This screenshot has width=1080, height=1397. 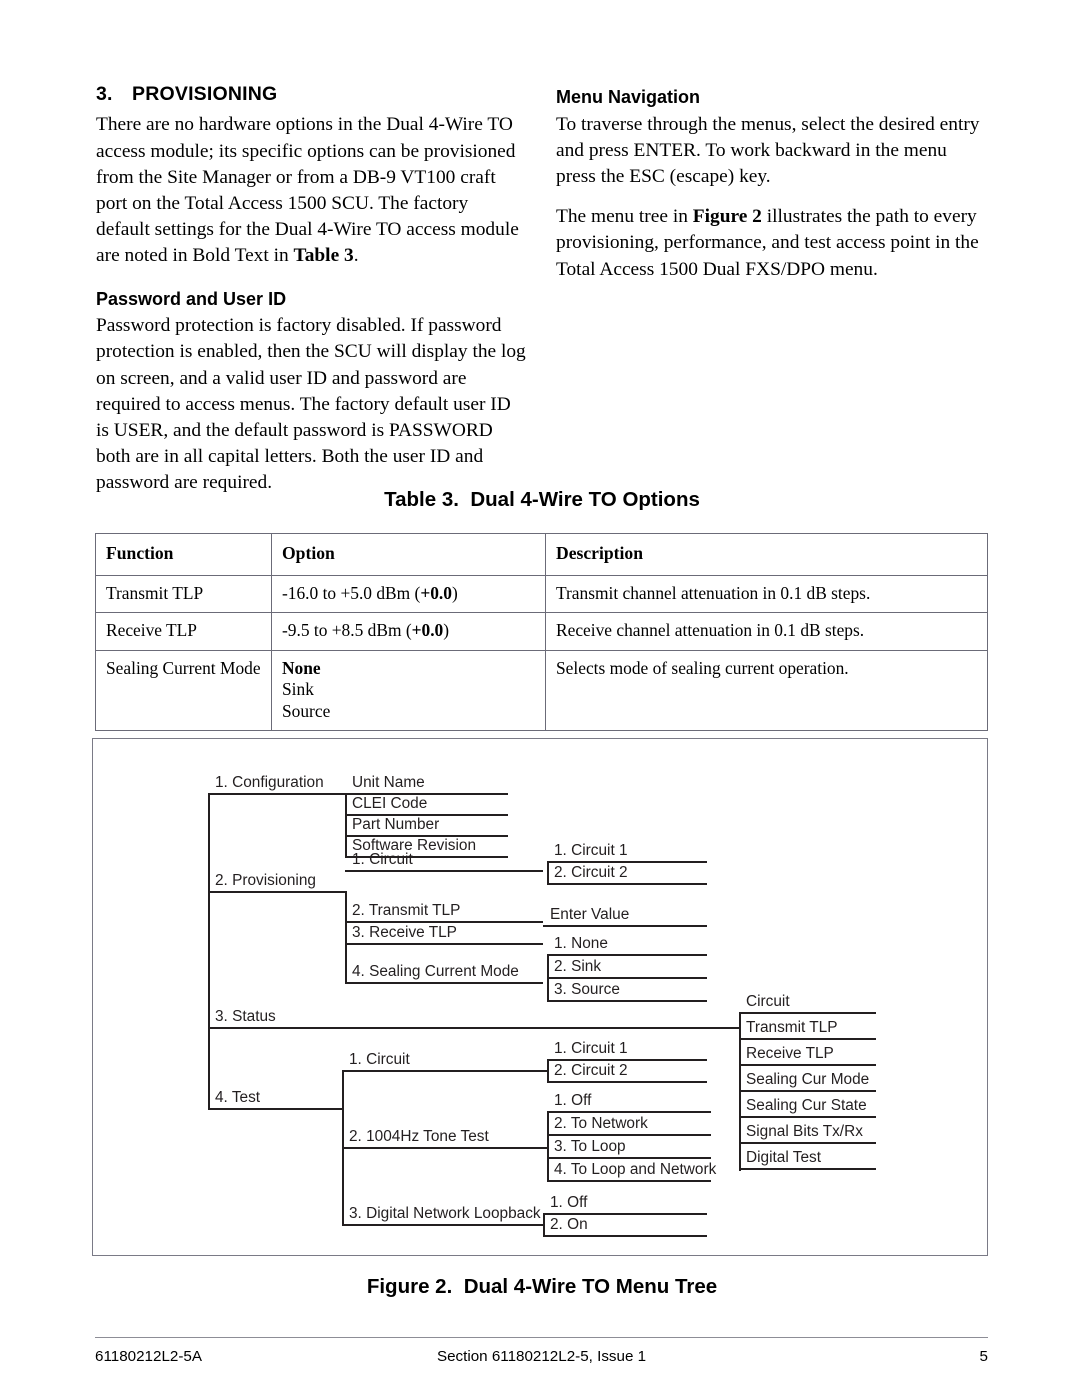 I want to click on tree-spine-provisioning-children, so click(x=346, y=936).